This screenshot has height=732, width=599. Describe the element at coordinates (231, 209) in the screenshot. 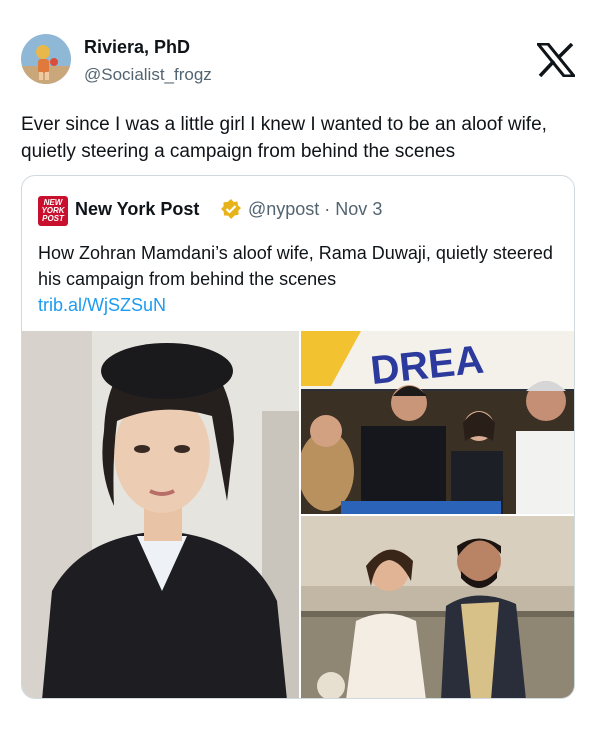

I see `verified-badge-icon` at that location.